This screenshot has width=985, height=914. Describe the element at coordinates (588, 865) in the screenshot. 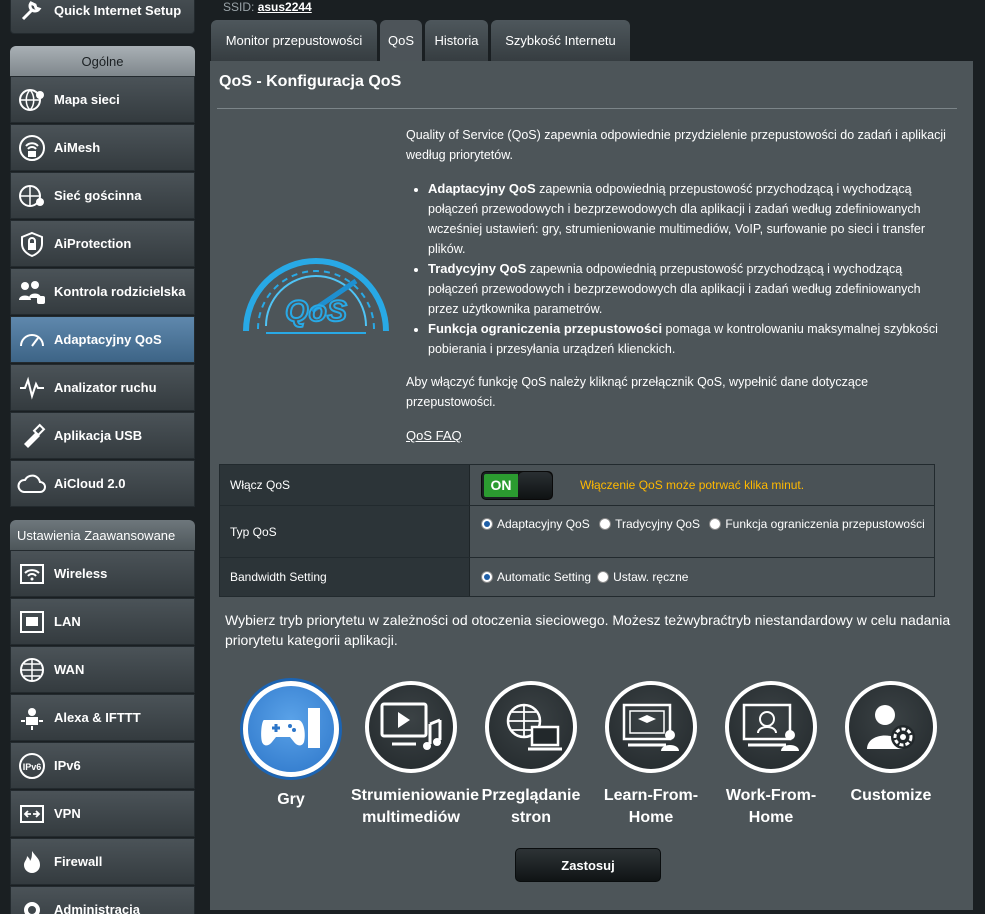

I see `apply-button: Zastosuj` at that location.